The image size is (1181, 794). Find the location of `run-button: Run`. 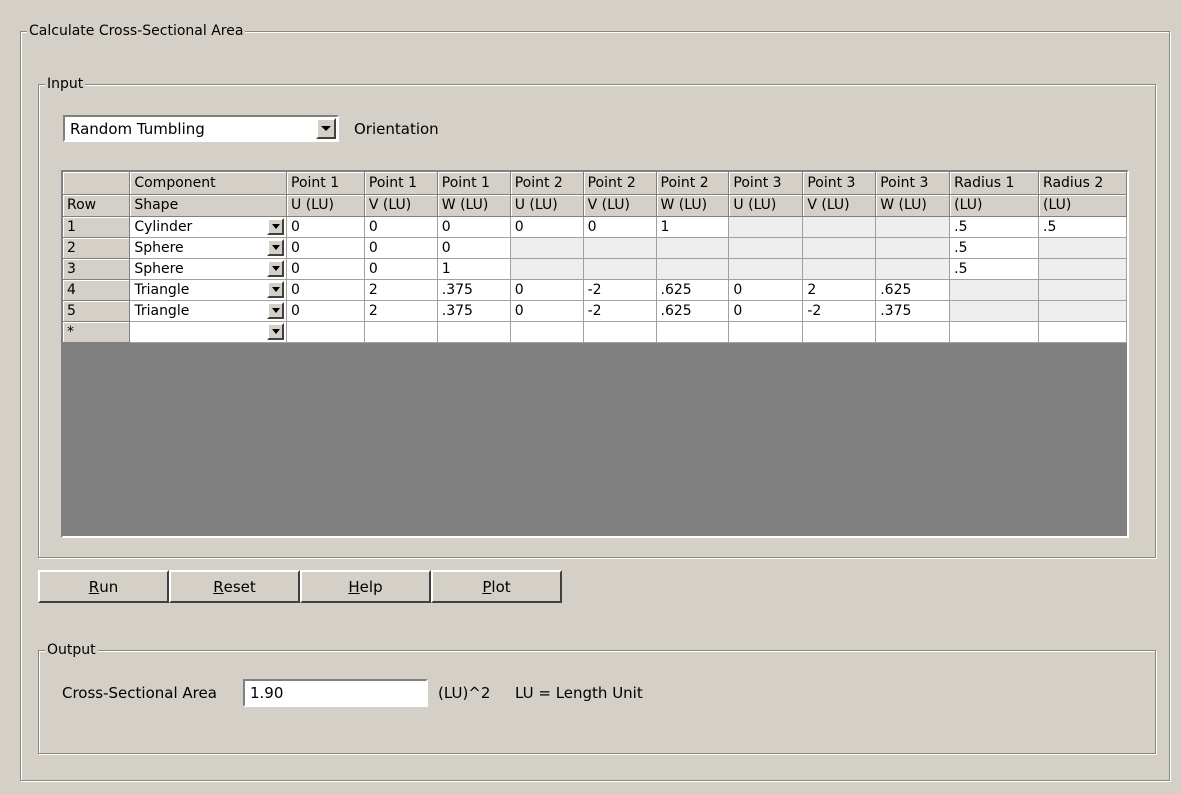

run-button: Run is located at coordinates (103, 586).